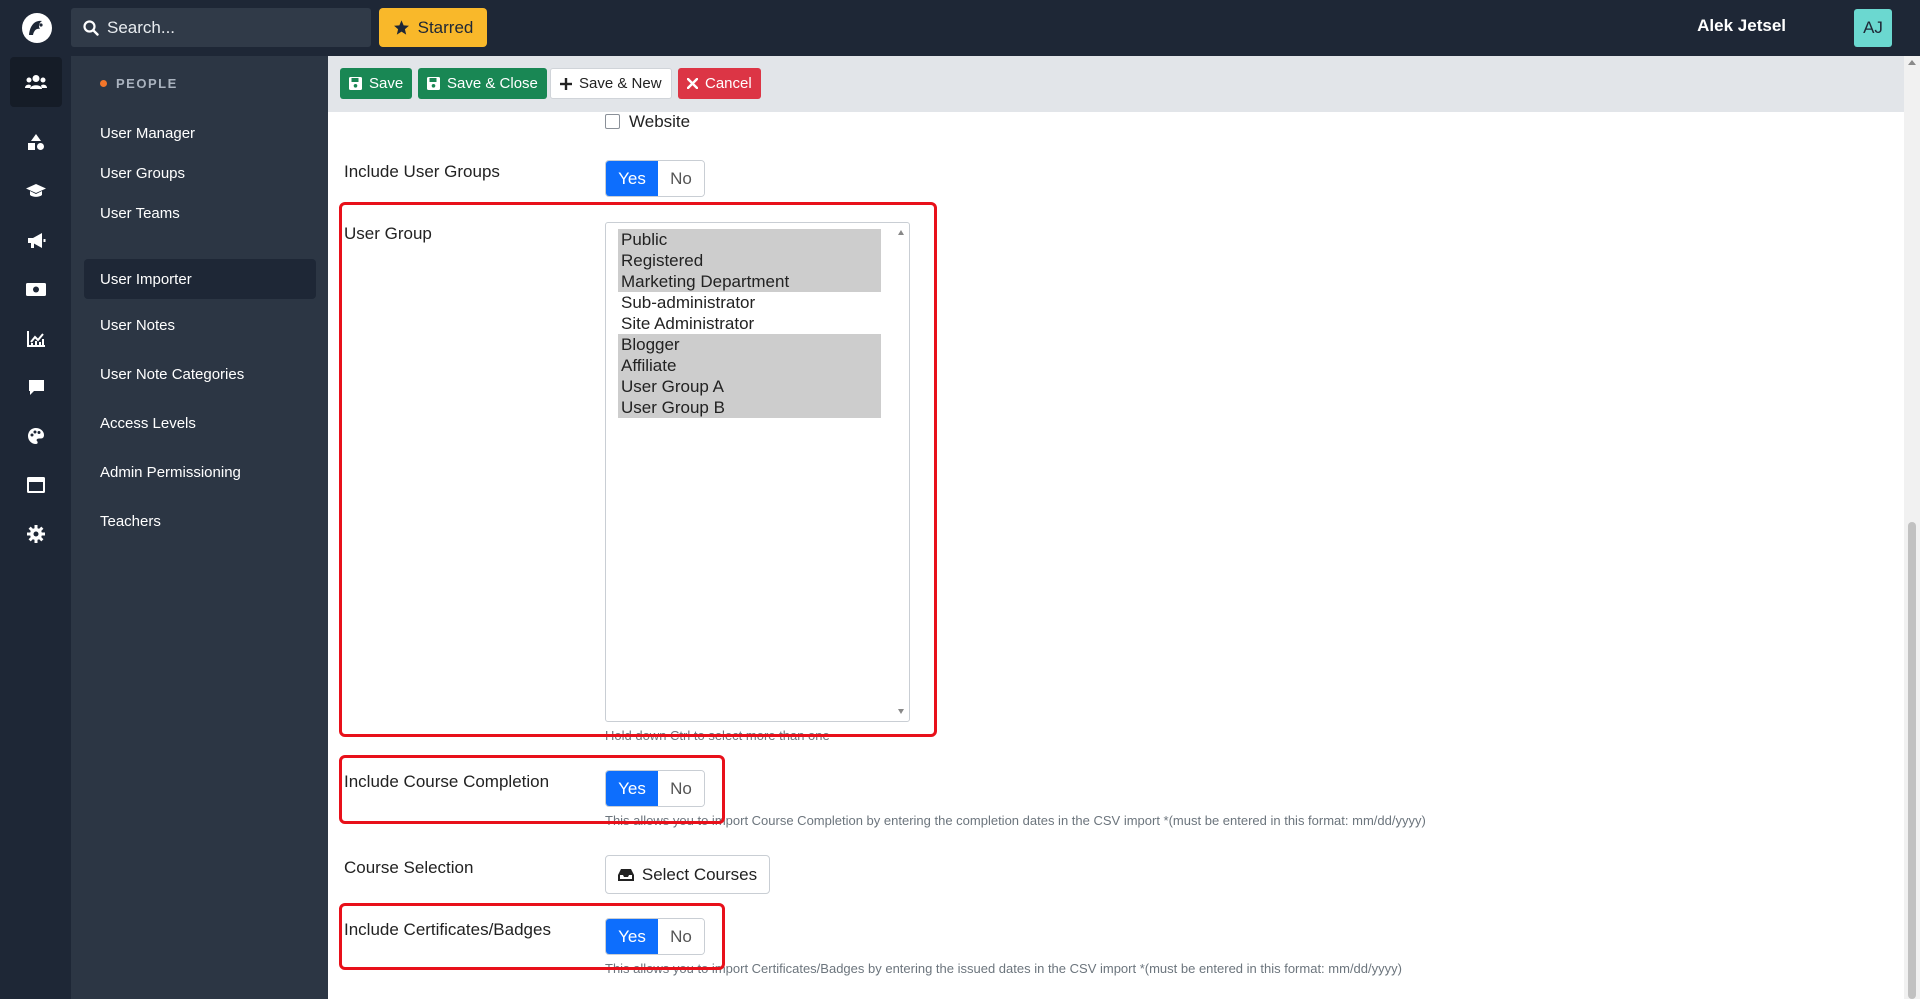 This screenshot has height=999, width=1920. I want to click on rail-shapes, so click(36, 142).